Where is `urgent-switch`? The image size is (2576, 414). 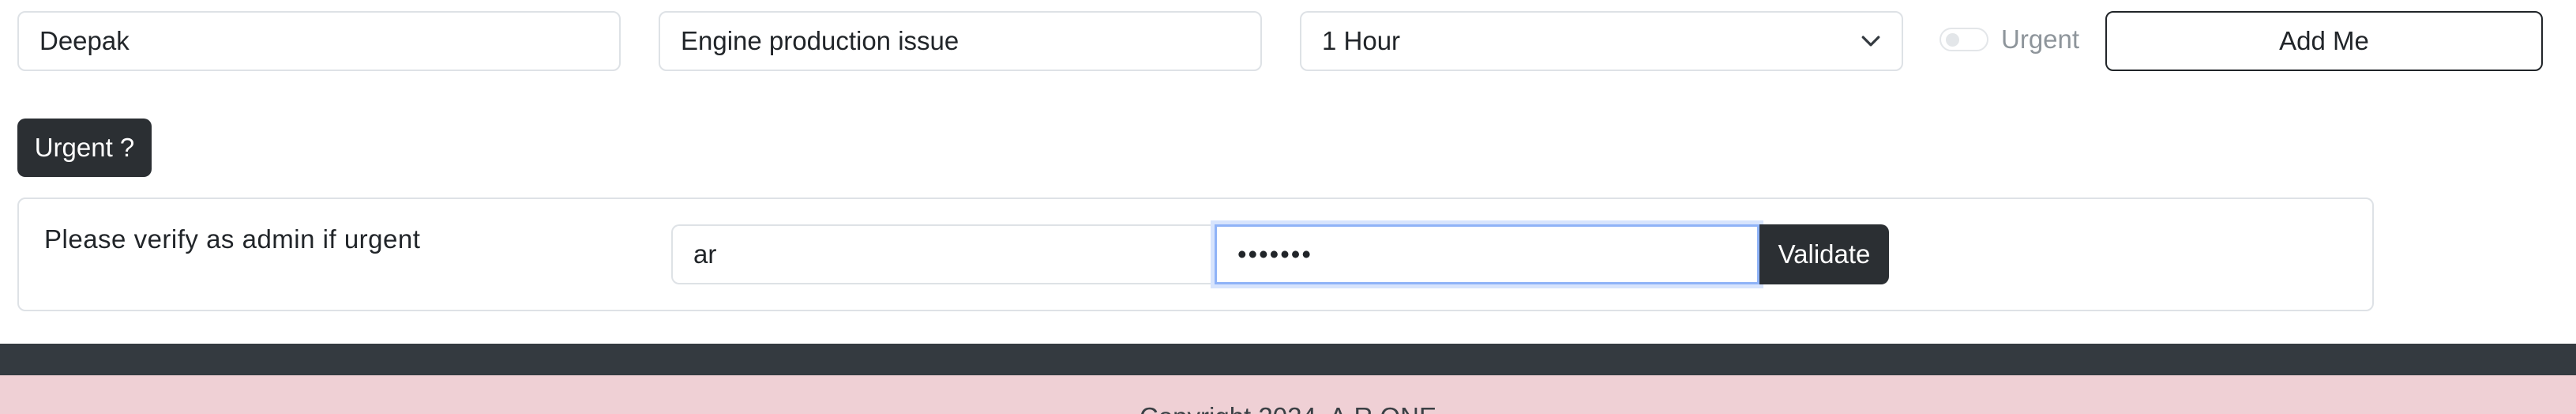 urgent-switch is located at coordinates (1964, 40).